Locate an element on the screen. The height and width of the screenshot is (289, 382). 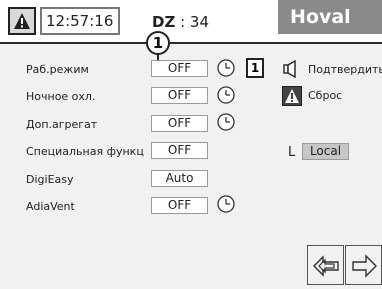
row-label-adiavent: AdiaVent is located at coordinates (50, 206).